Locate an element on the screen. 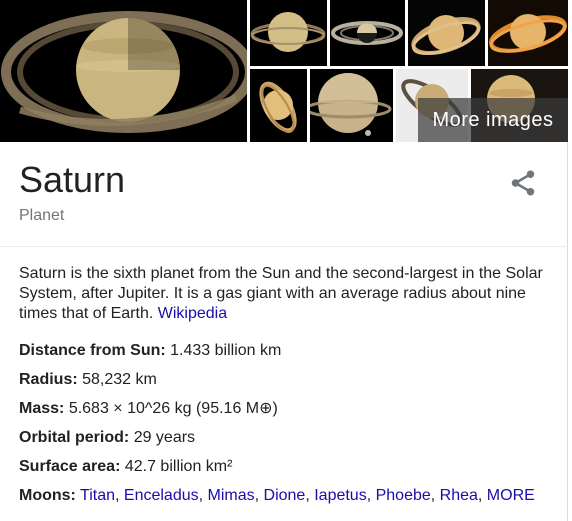  fact-value: 1.433 billion km is located at coordinates (226, 350).